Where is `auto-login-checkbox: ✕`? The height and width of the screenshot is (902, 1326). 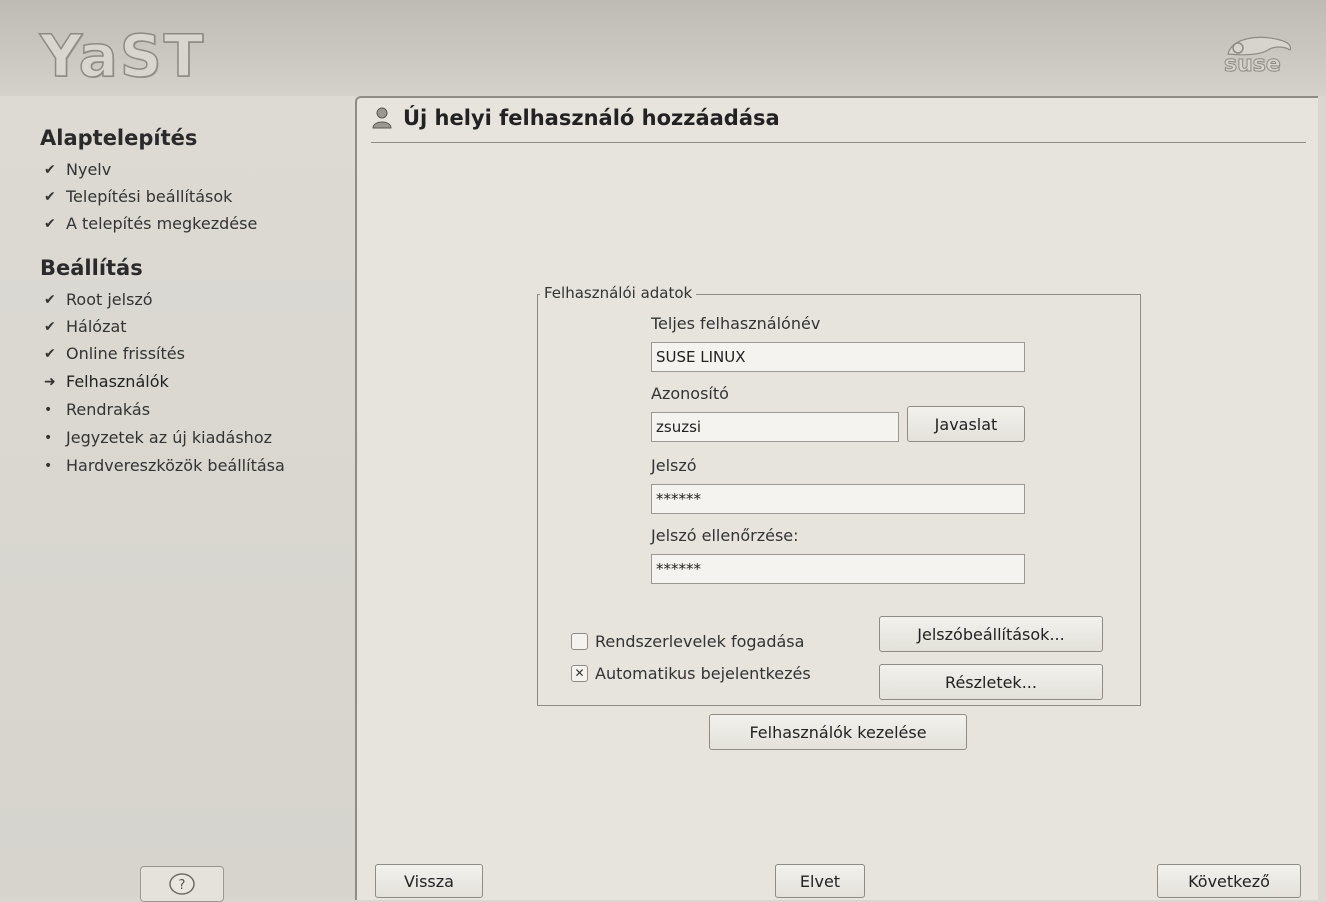 auto-login-checkbox: ✕ is located at coordinates (579, 673).